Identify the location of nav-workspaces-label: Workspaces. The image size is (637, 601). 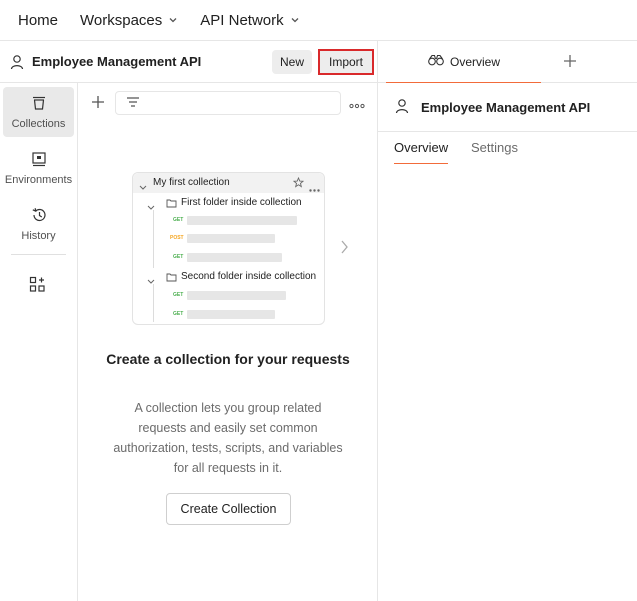
(121, 20).